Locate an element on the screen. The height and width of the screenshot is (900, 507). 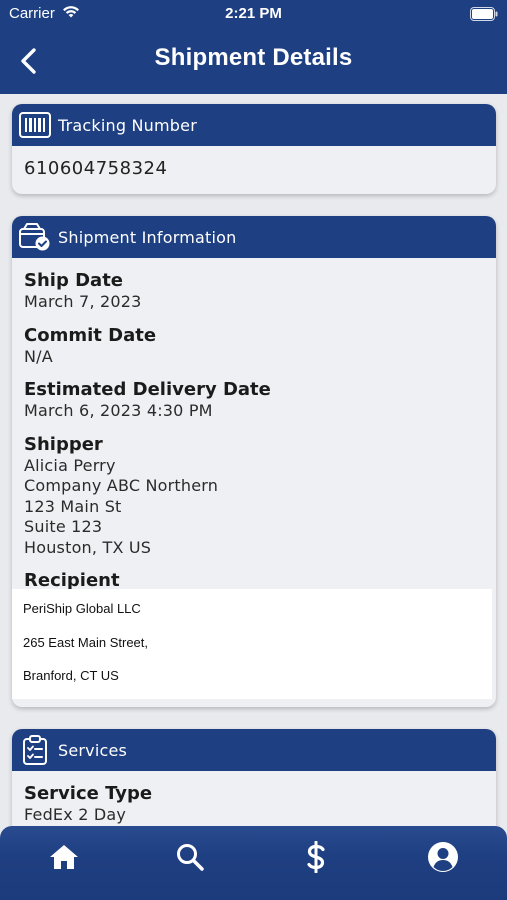
services-body: Service Type FedEx 2 Day is located at coordinates (254, 798).